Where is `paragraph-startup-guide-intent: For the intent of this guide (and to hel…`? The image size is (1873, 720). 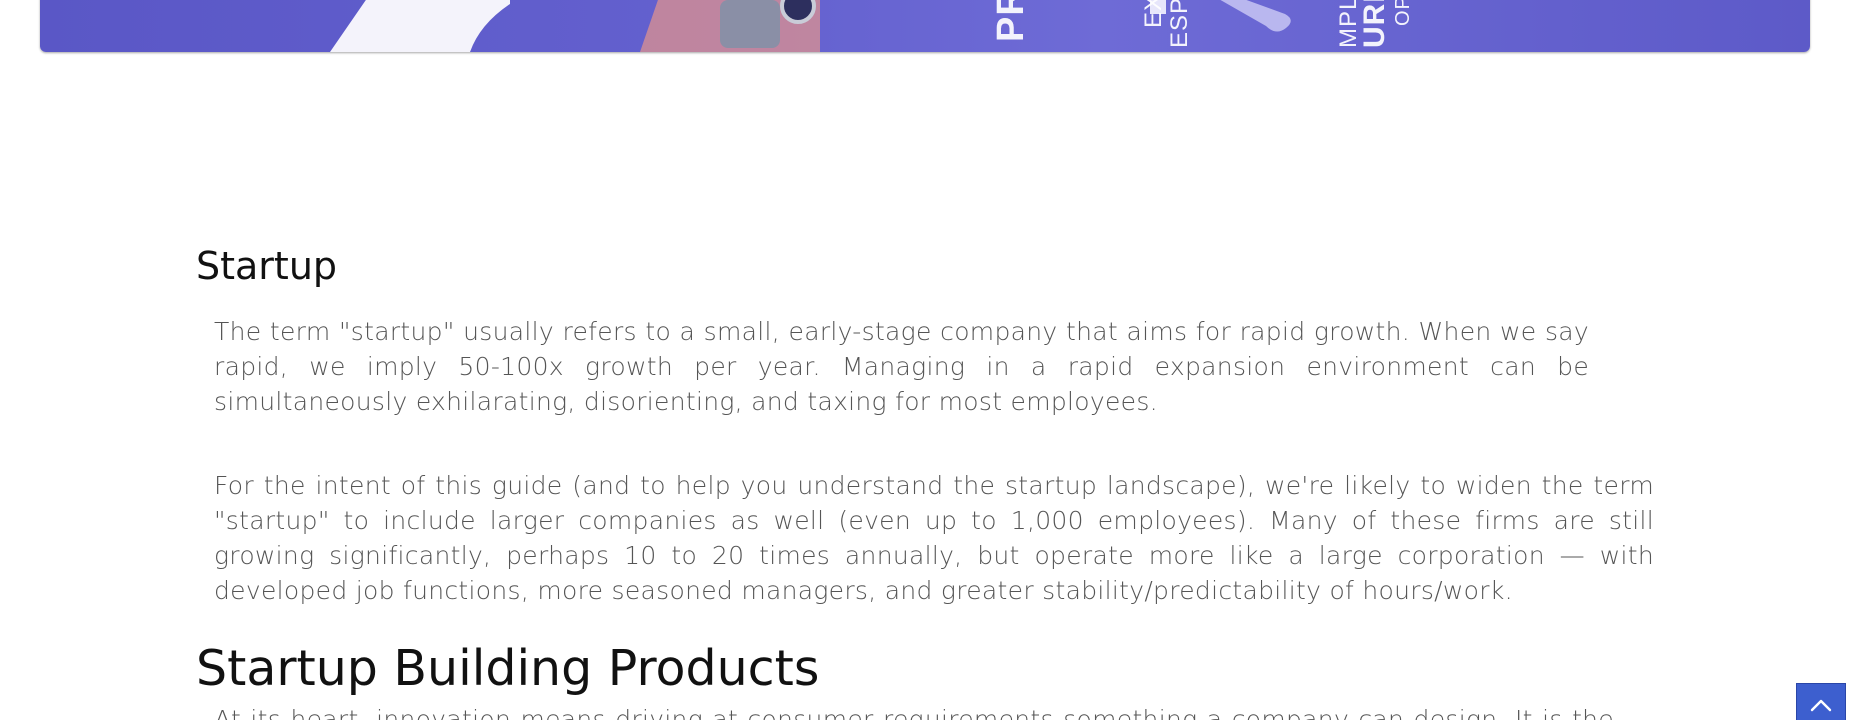 paragraph-startup-guide-intent: For the intent of this guide (and to hel… is located at coordinates (934, 538).